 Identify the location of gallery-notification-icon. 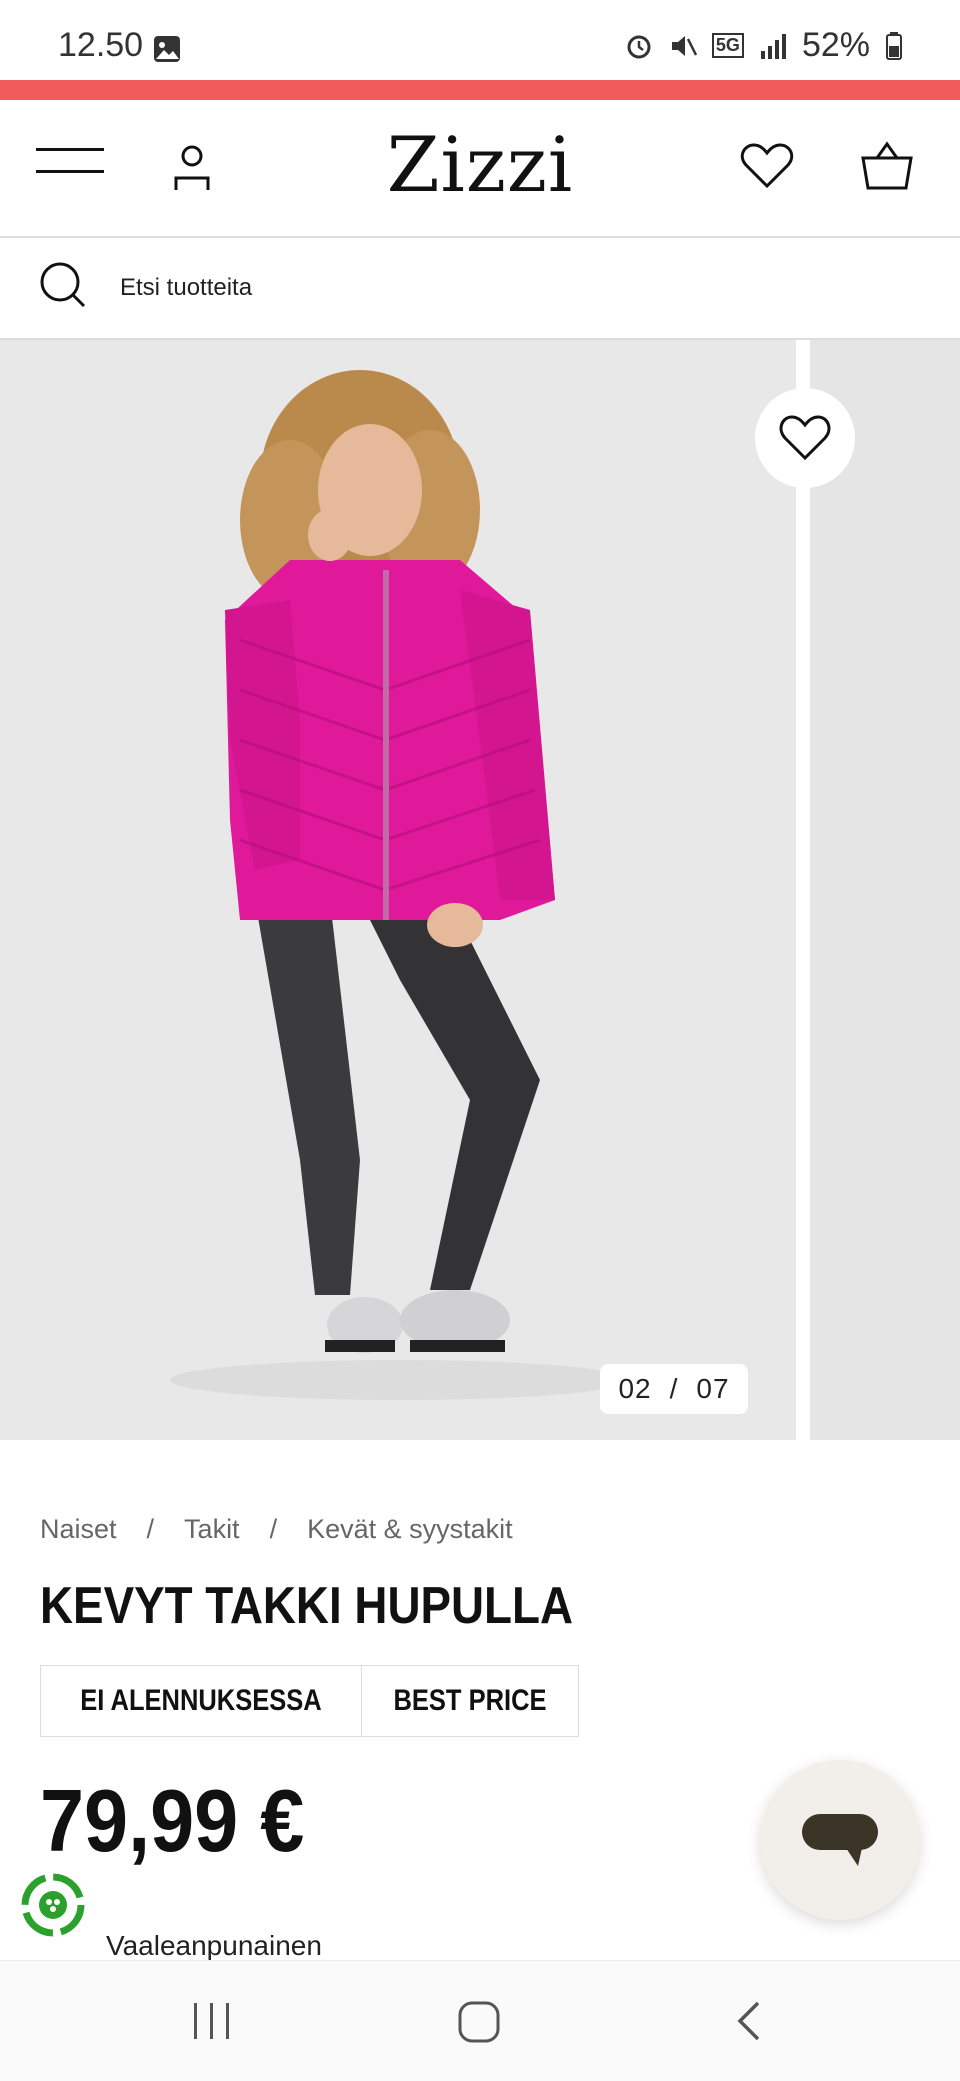
(167, 49).